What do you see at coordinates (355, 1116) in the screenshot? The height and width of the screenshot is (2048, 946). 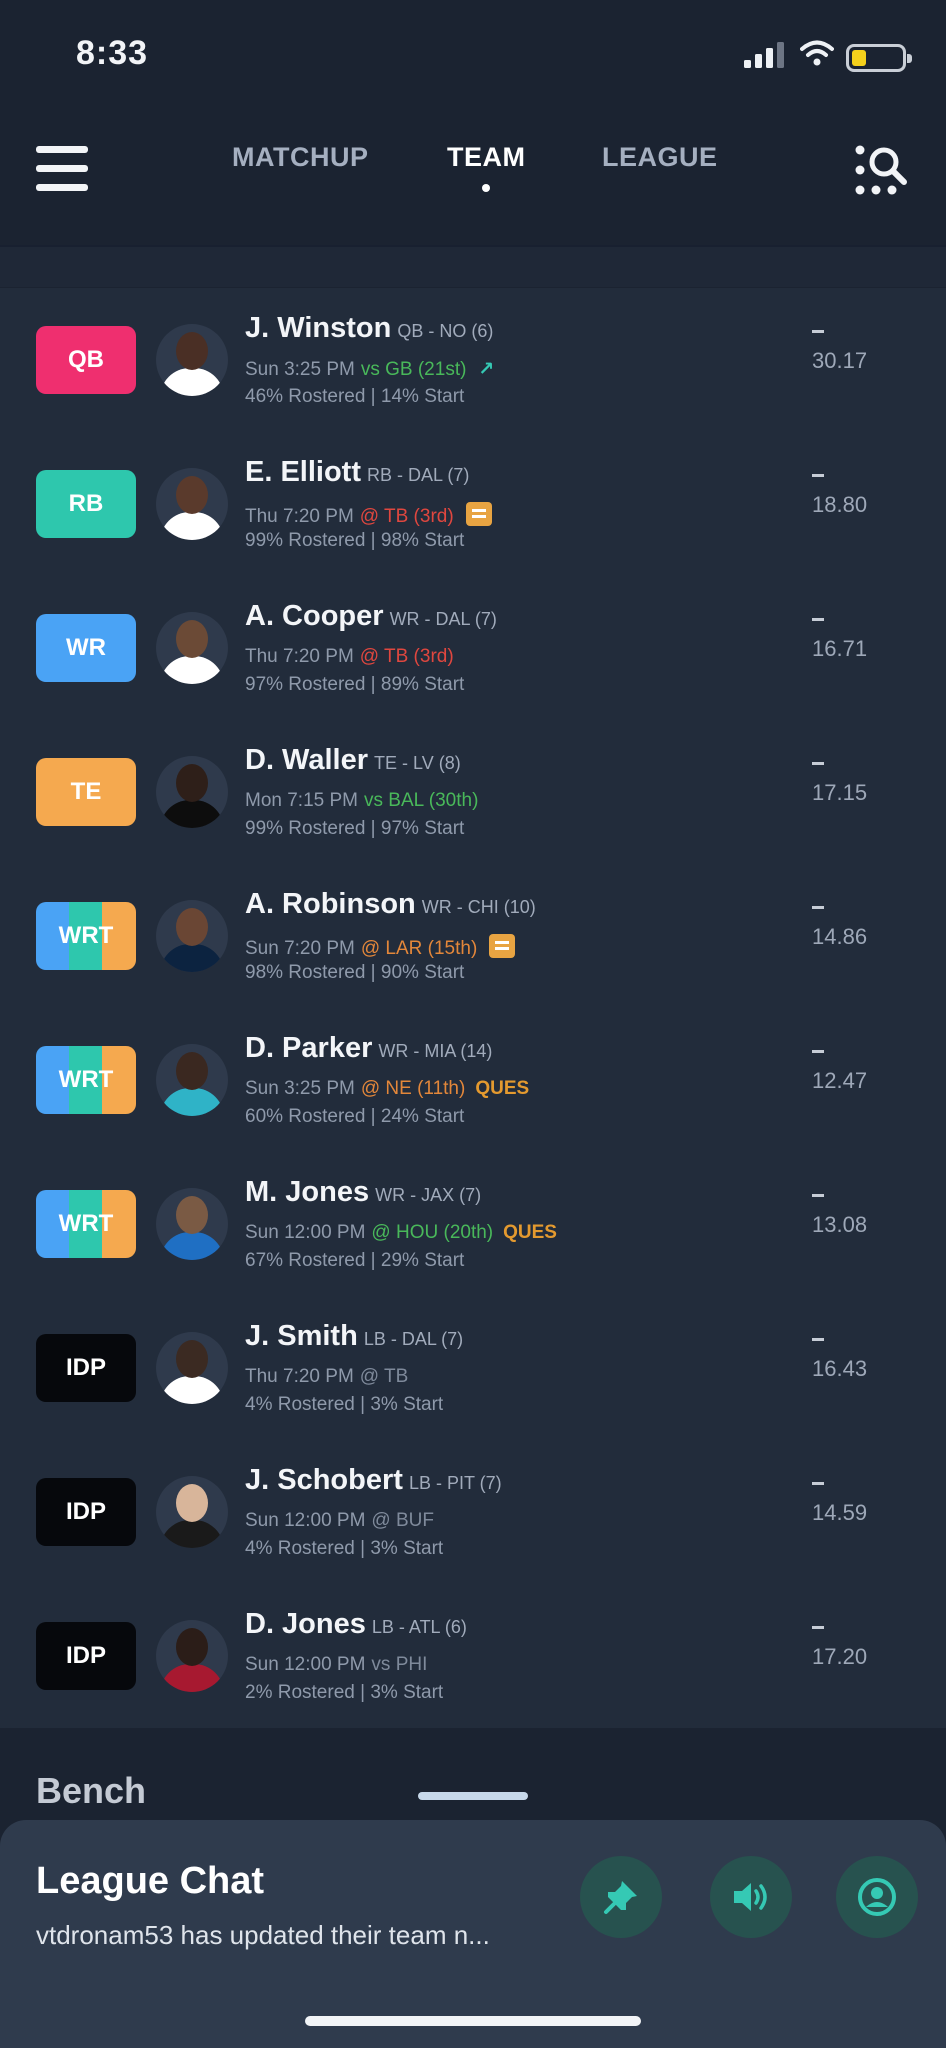 I see `roster-start-percent: 60% Rostered | 24% Start` at bounding box center [355, 1116].